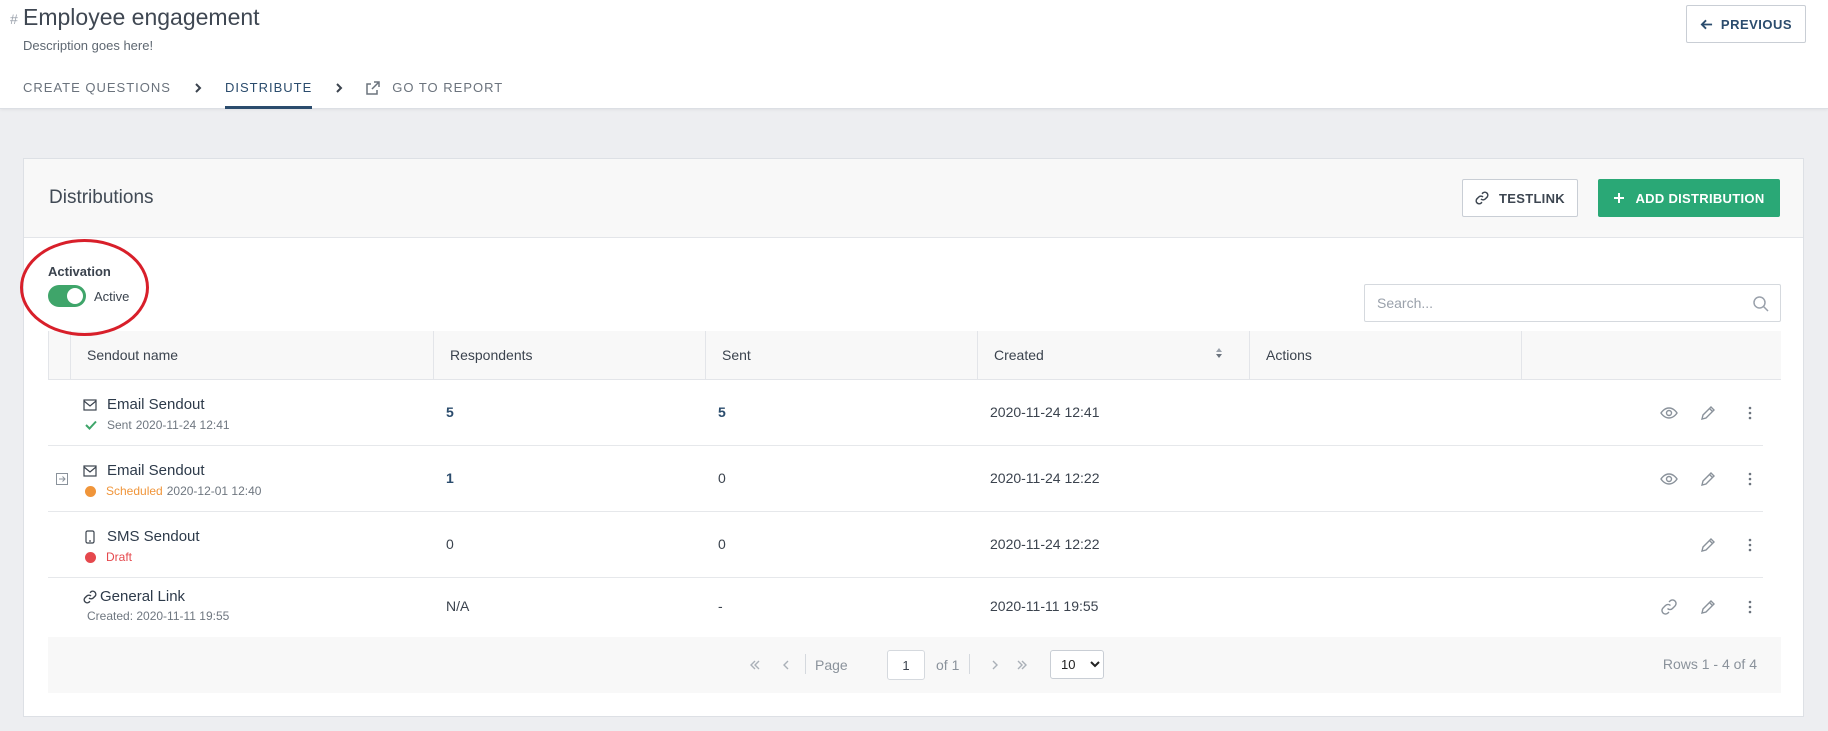 The height and width of the screenshot is (731, 1828). I want to click on page-total: of 1, so click(948, 665).